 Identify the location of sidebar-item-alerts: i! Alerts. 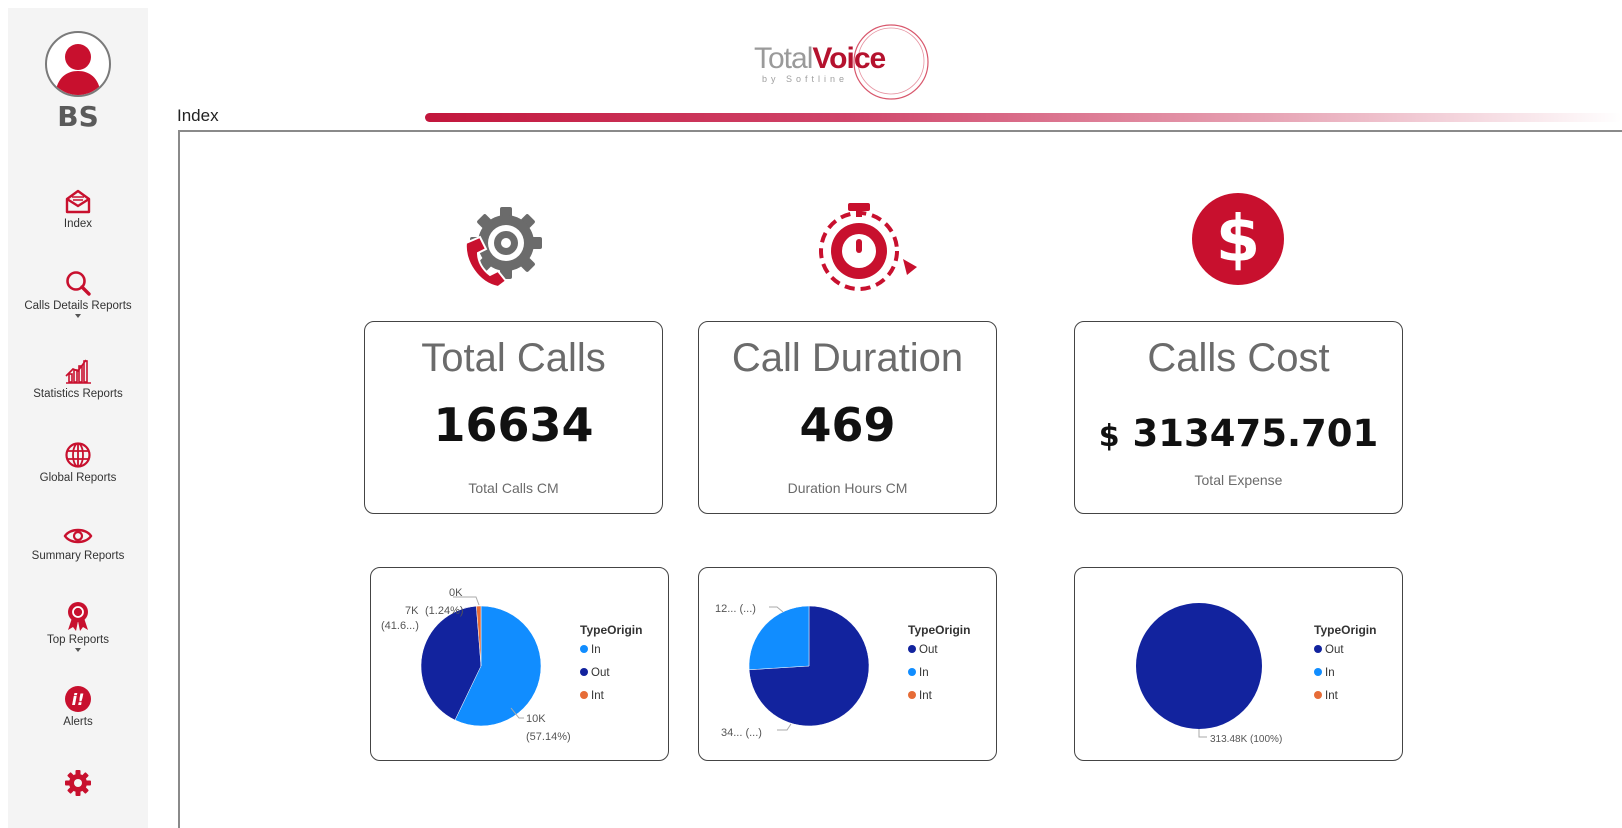
(78, 706).